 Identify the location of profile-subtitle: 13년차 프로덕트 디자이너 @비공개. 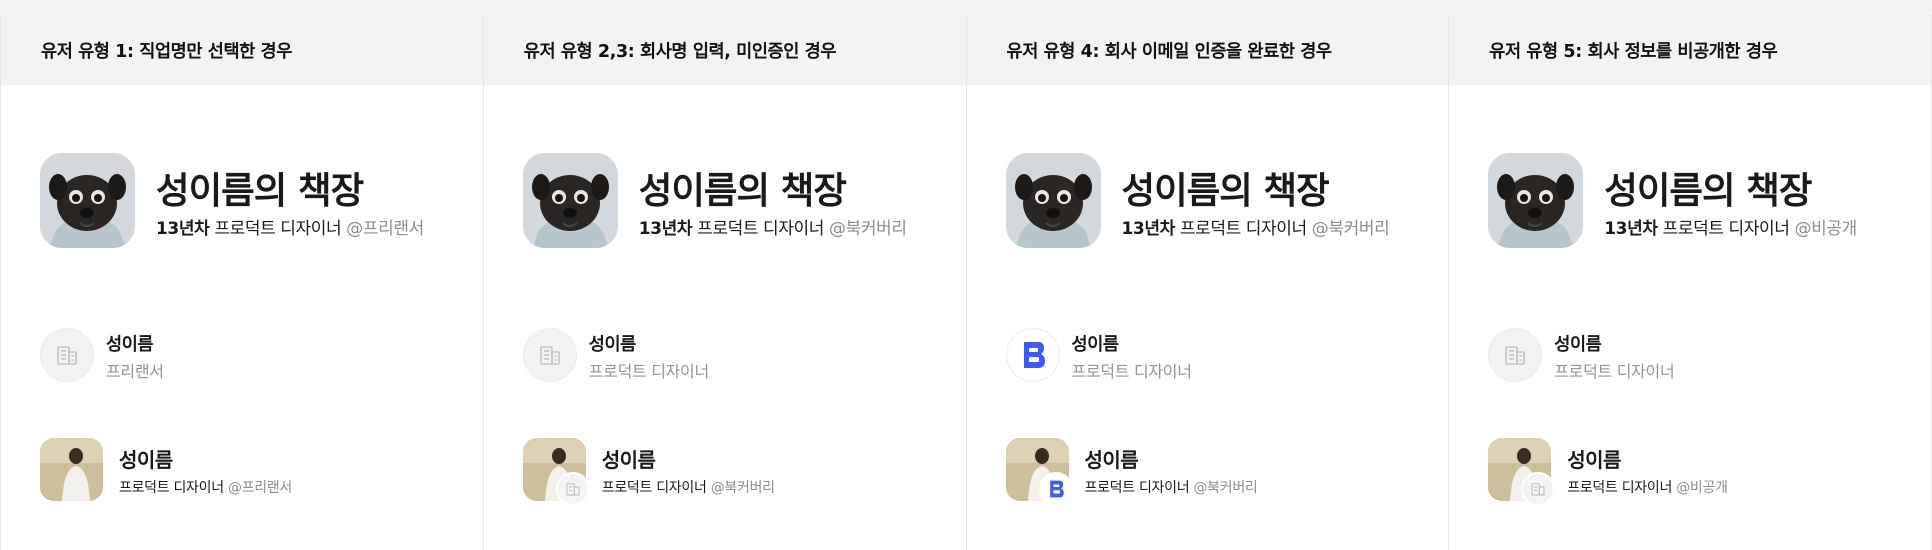
(1730, 226).